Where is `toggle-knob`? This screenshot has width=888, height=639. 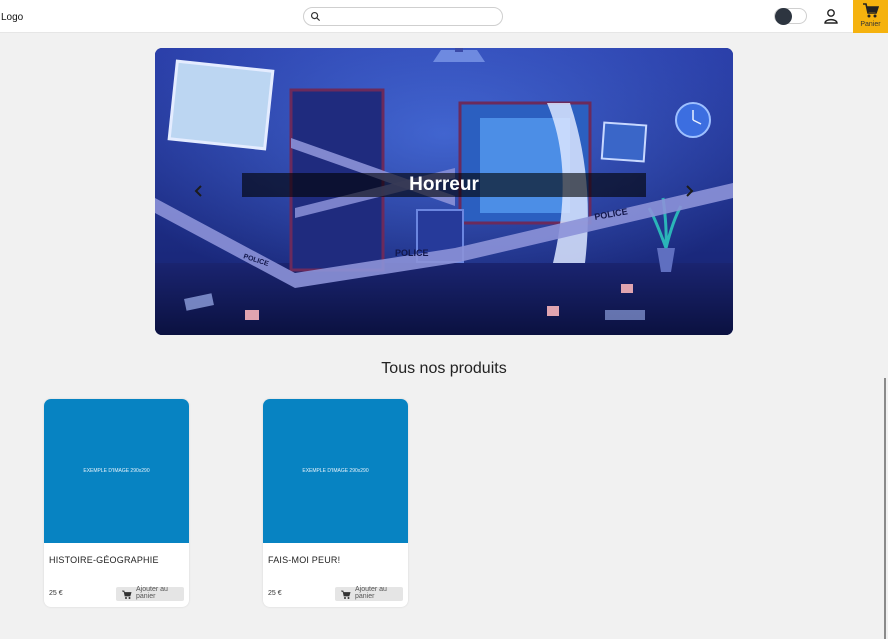 toggle-knob is located at coordinates (783, 16).